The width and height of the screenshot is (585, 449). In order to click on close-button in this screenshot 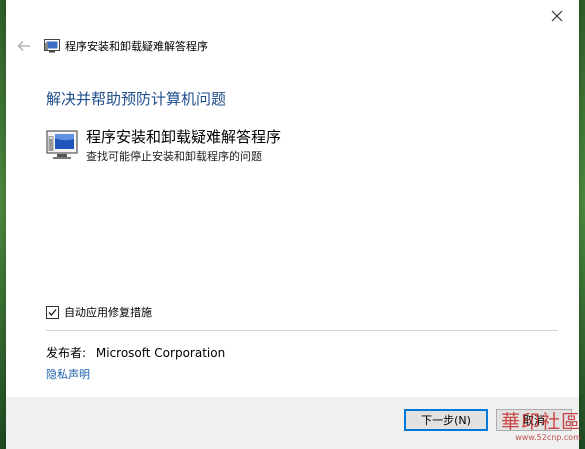, I will do `click(557, 16)`.